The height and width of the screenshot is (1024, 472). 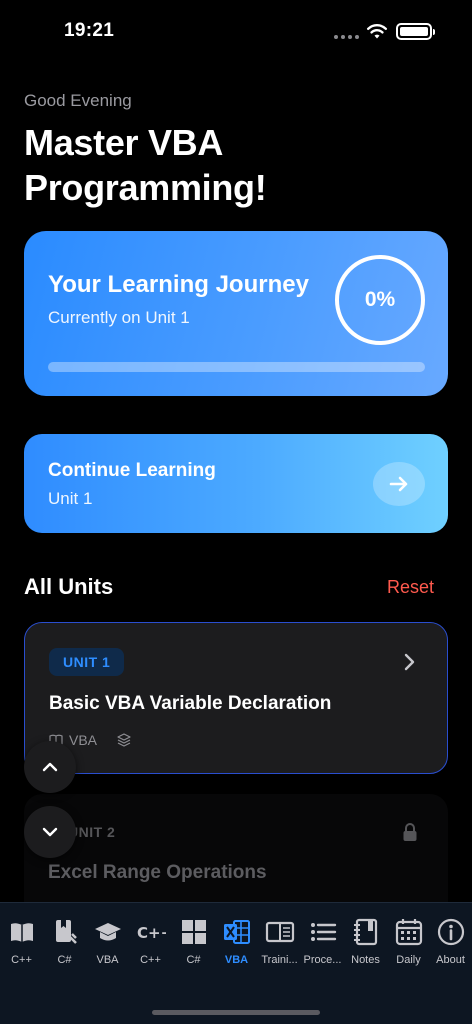 I want to click on scroll-up-button, so click(x=50, y=767).